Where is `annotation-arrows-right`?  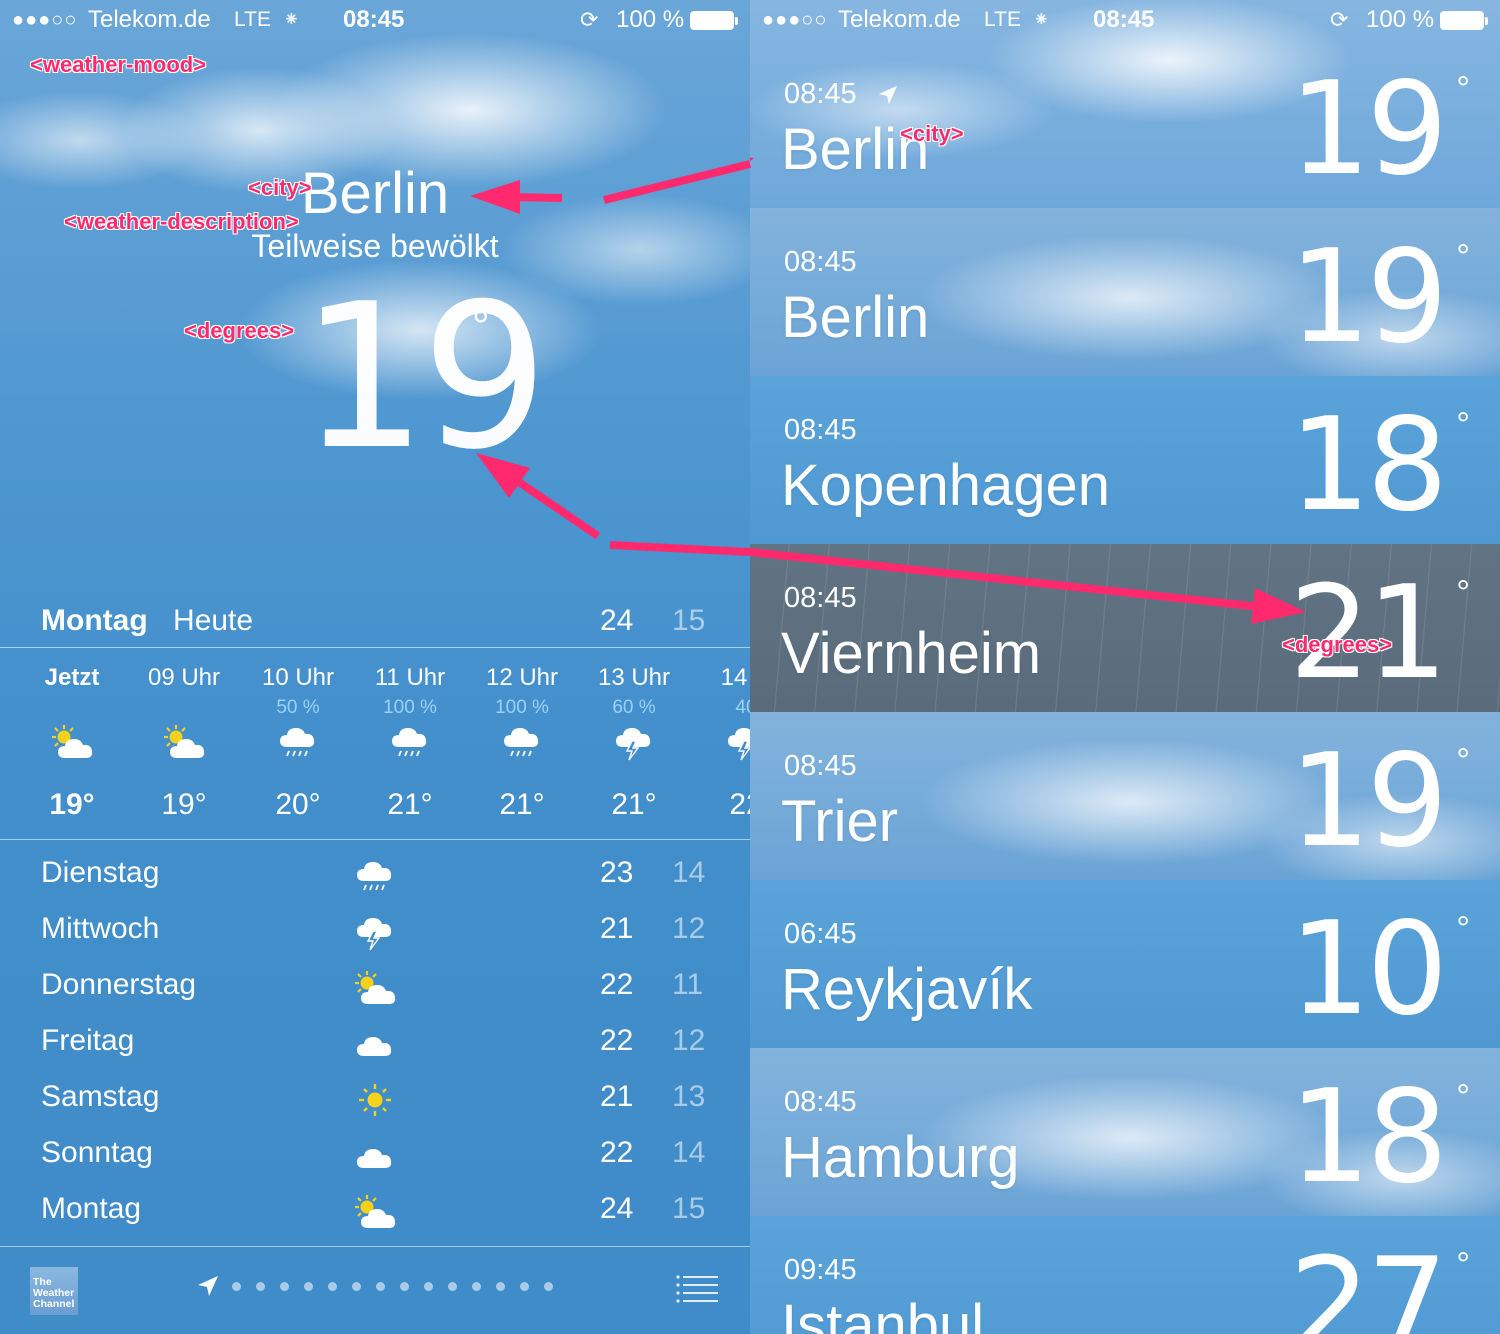 annotation-arrows-right is located at coordinates (1028, 390).